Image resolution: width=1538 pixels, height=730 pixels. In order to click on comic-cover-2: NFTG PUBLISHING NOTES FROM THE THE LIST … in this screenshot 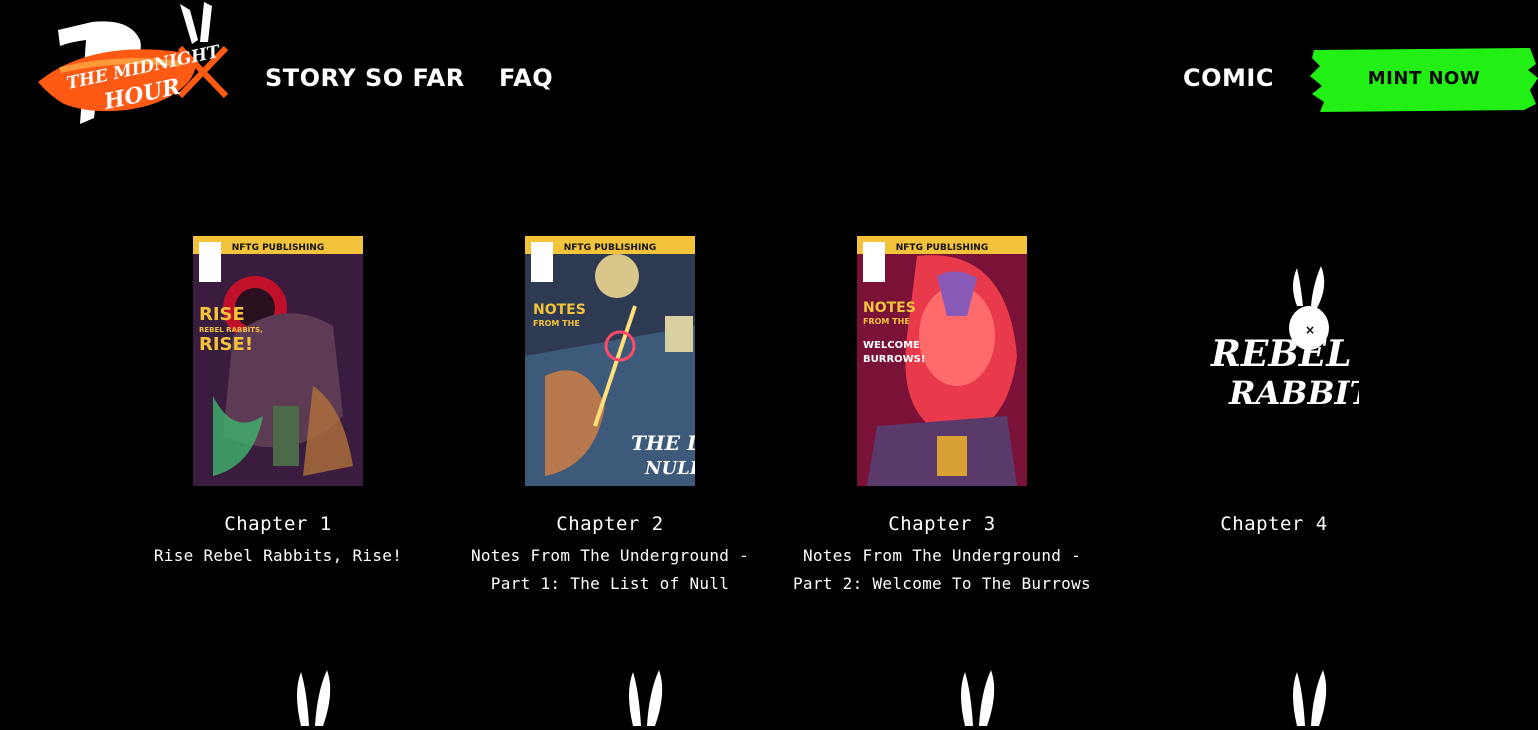, I will do `click(610, 361)`.